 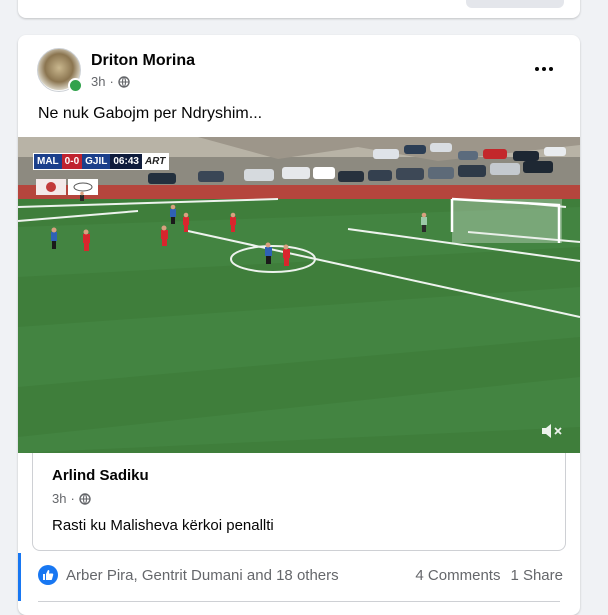 I want to click on reactions-summary: Arber Pira, Gentrit Dumani and 18 others, so click(x=188, y=575).